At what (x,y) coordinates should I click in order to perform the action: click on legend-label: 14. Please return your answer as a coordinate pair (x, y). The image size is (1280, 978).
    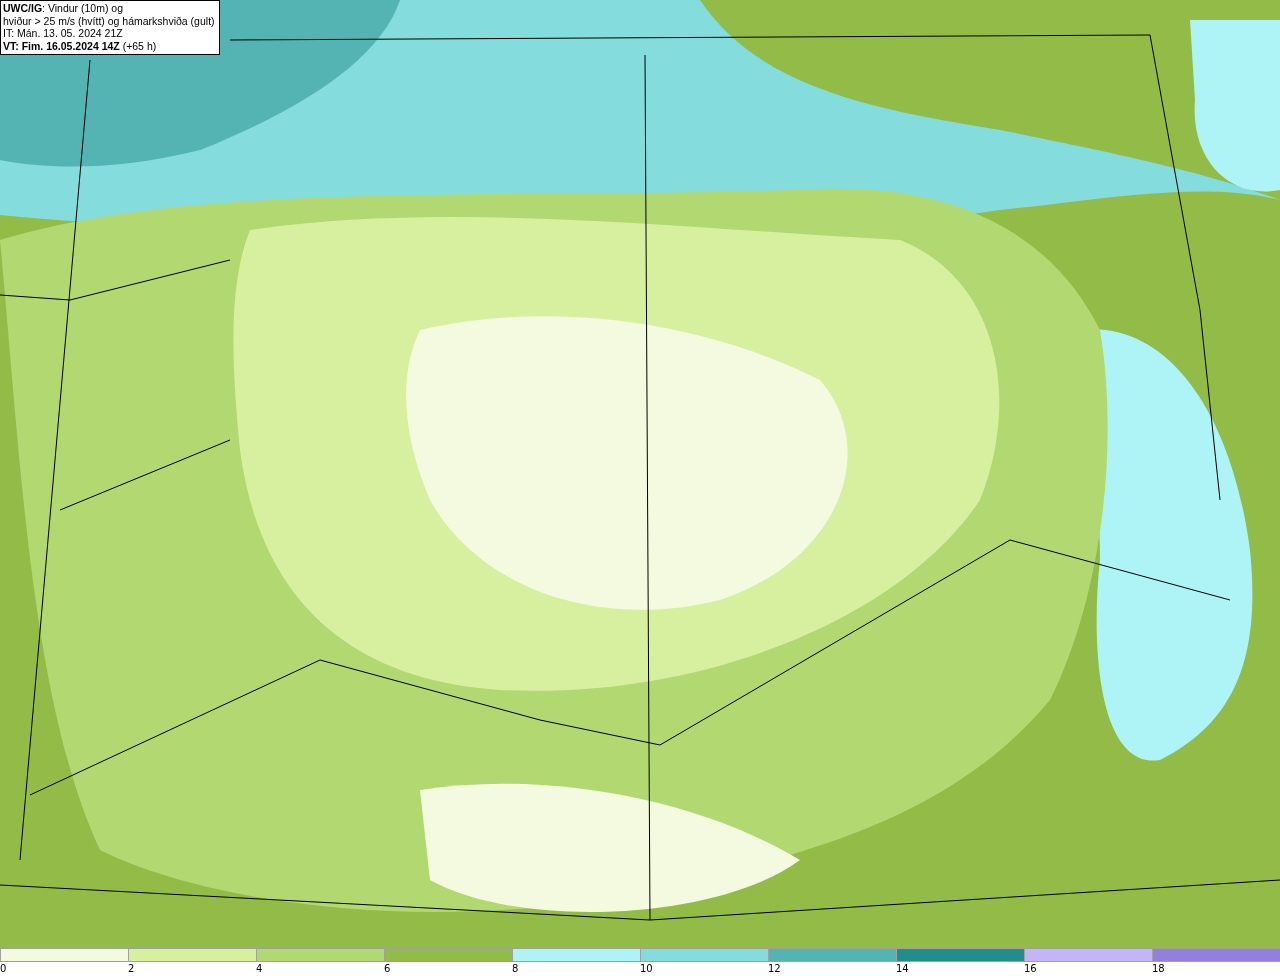
    Looking at the image, I should click on (902, 969).